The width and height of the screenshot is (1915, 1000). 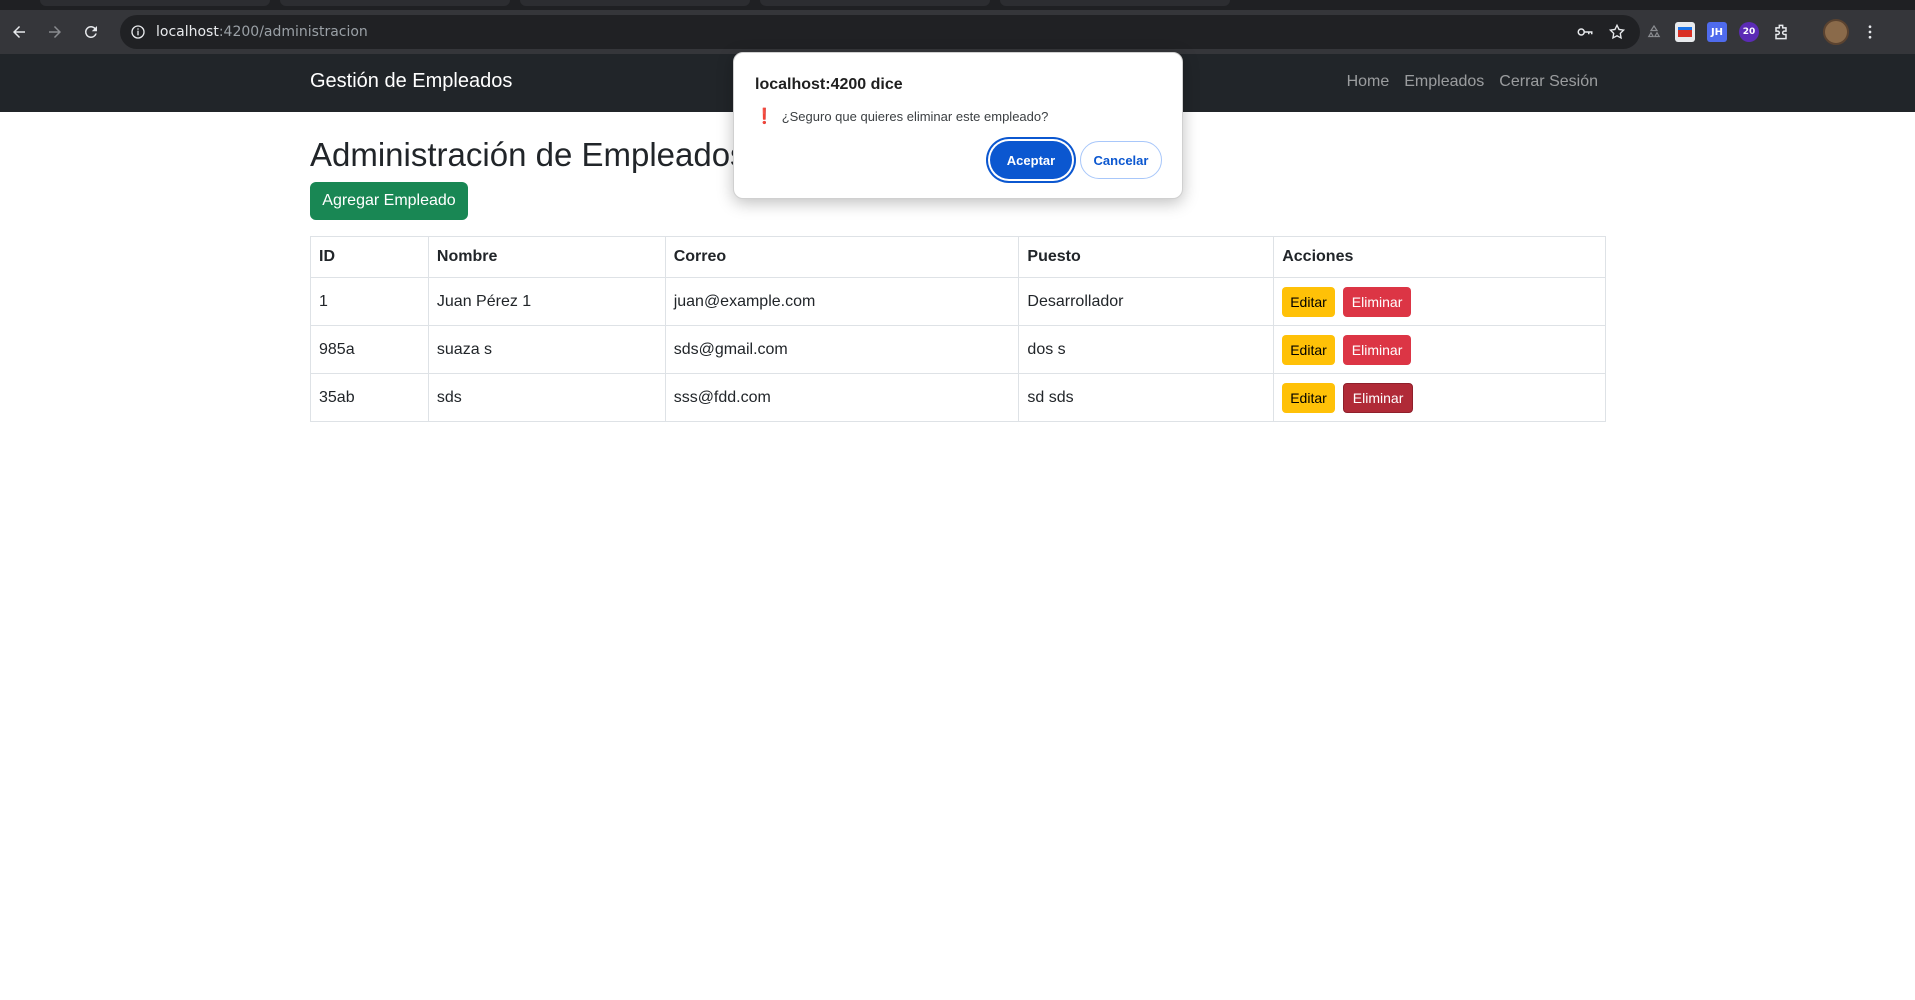 I want to click on add-employee-button: Agregar Empleado, so click(x=389, y=201).